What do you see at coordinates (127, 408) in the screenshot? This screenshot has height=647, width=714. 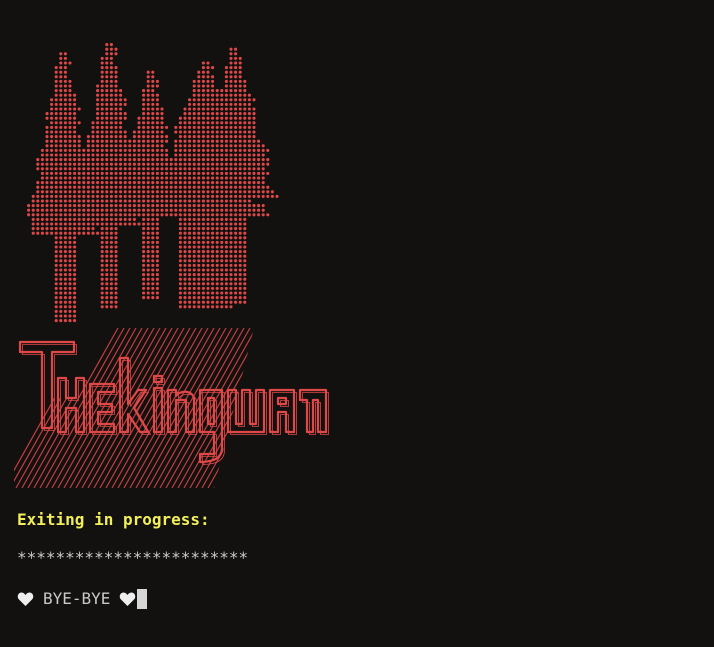 I see `logo-hatch-line` at bounding box center [127, 408].